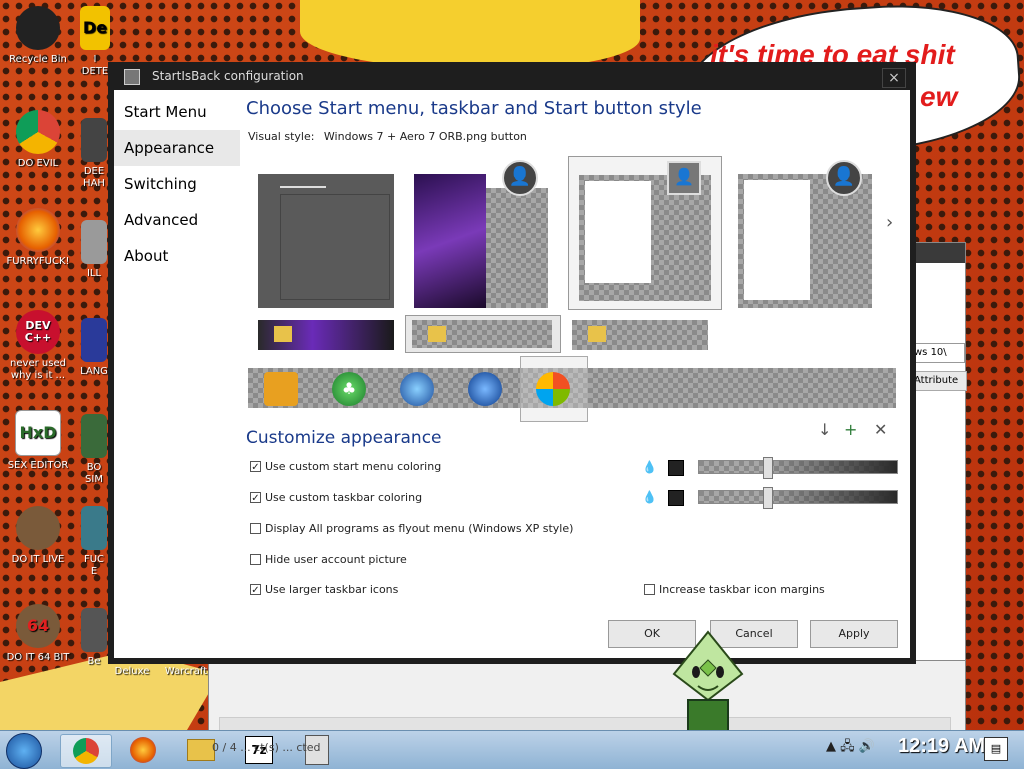 This screenshot has width=1024, height=769. I want to click on start-button, so click(24, 751).